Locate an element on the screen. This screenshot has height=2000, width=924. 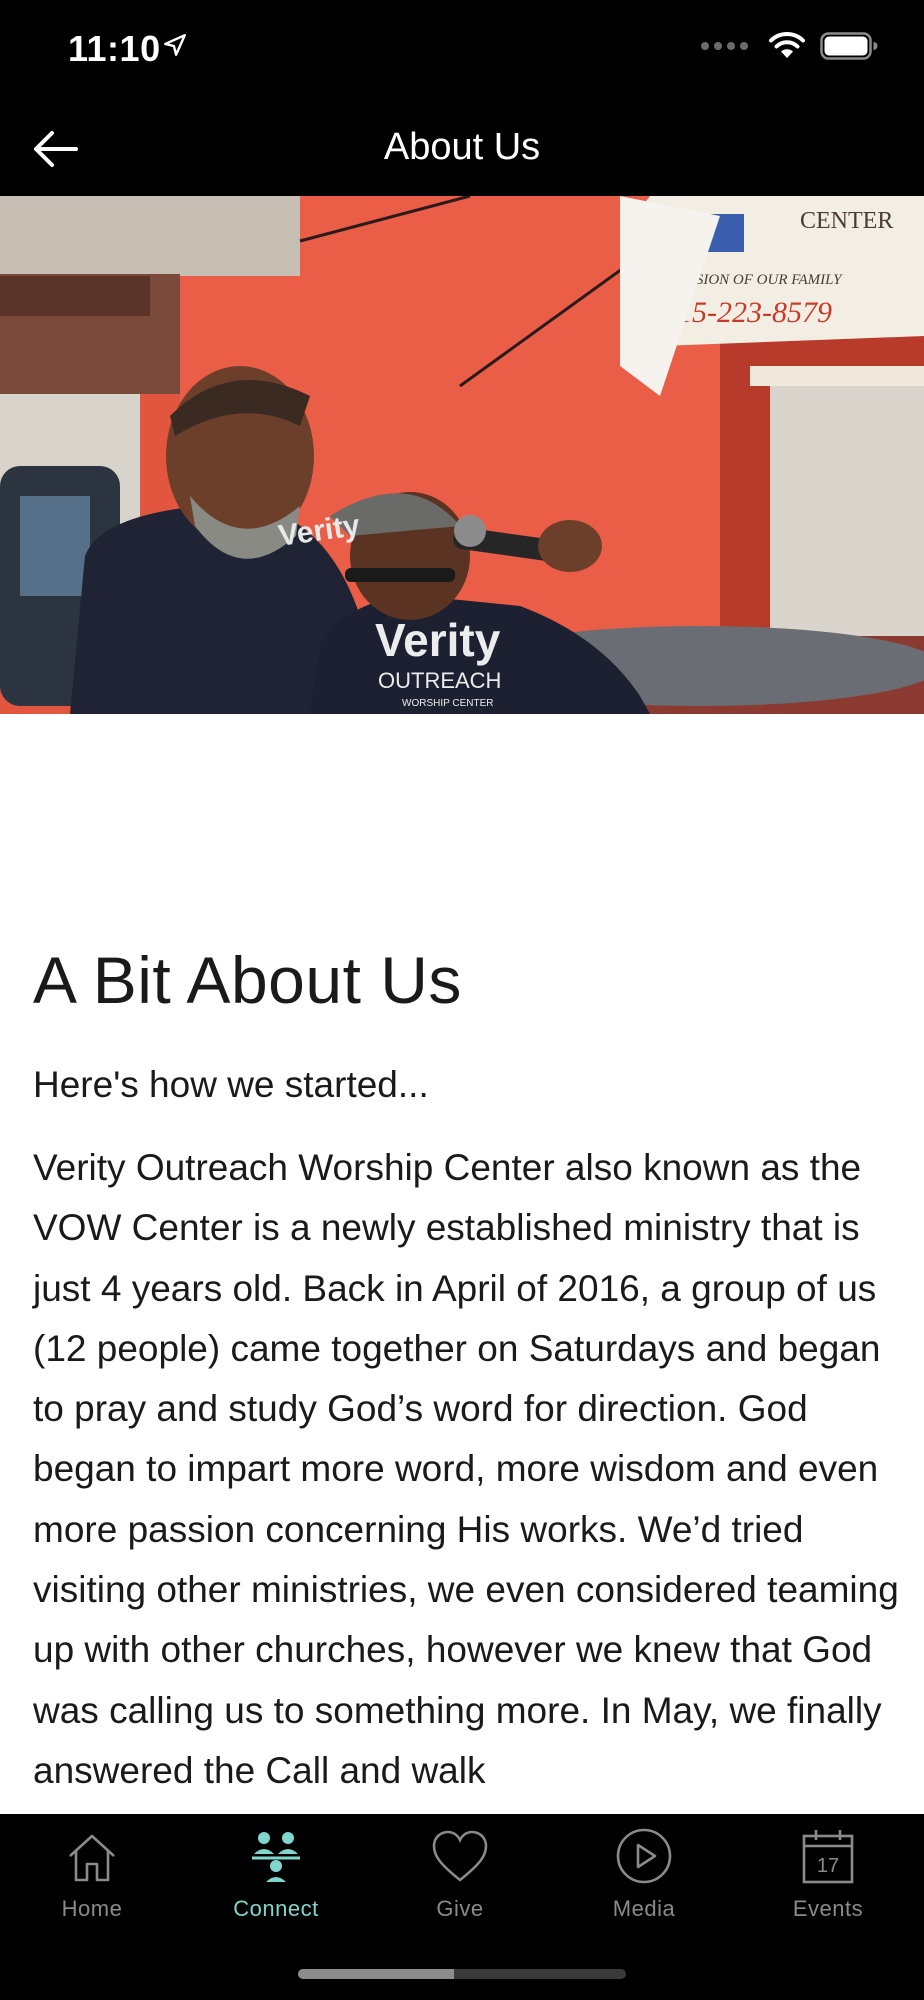
navigation-bar: About Us is located at coordinates (462, 148).